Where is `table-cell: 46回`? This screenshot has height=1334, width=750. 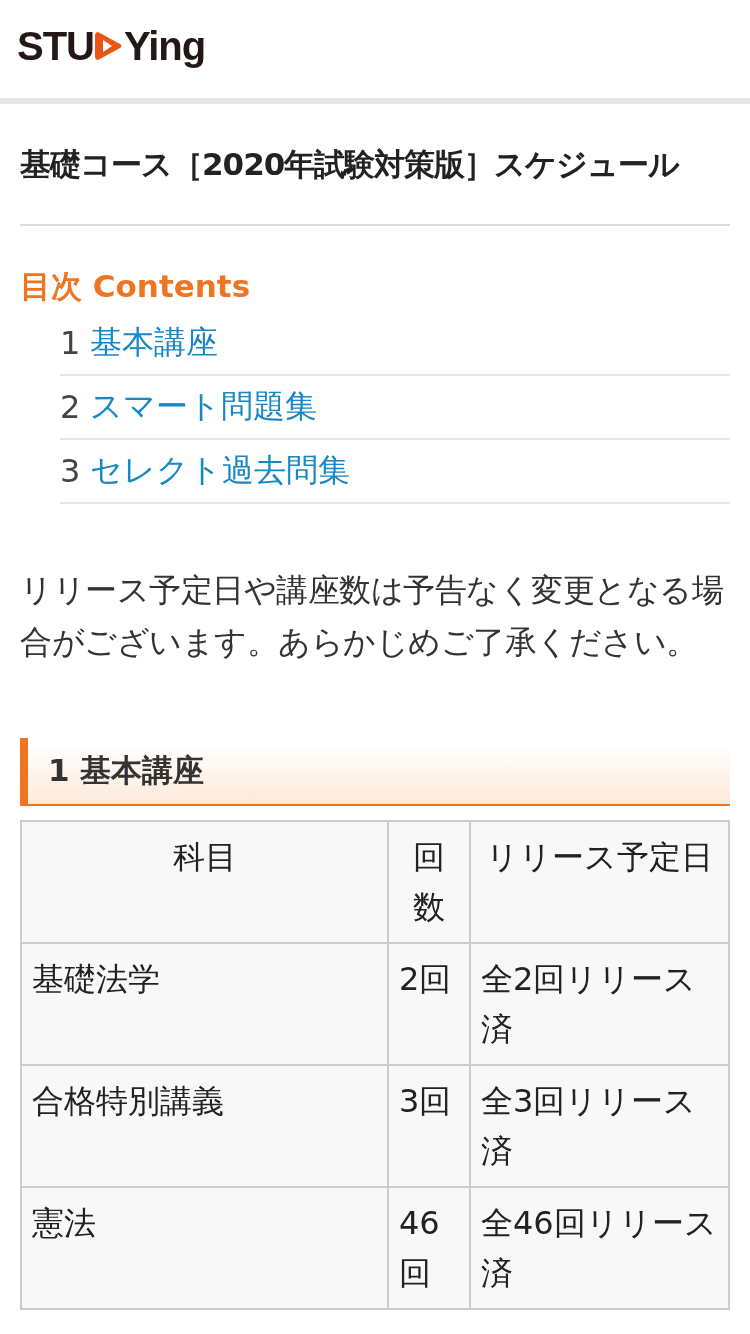 table-cell: 46回 is located at coordinates (429, 1248).